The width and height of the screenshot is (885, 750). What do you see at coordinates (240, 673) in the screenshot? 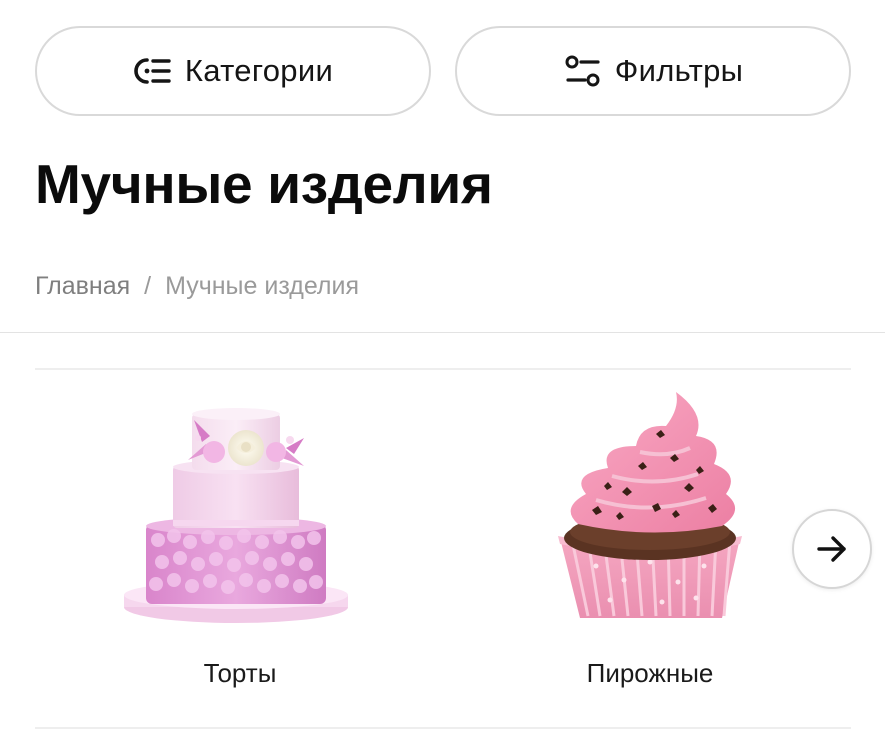
I see `category-label-cakes: Торты` at bounding box center [240, 673].